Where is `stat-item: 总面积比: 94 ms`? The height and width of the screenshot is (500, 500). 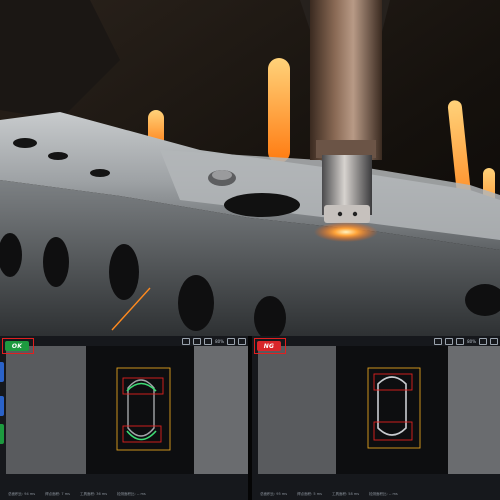 stat-item: 总面积比: 94 ms is located at coordinates (22, 493).